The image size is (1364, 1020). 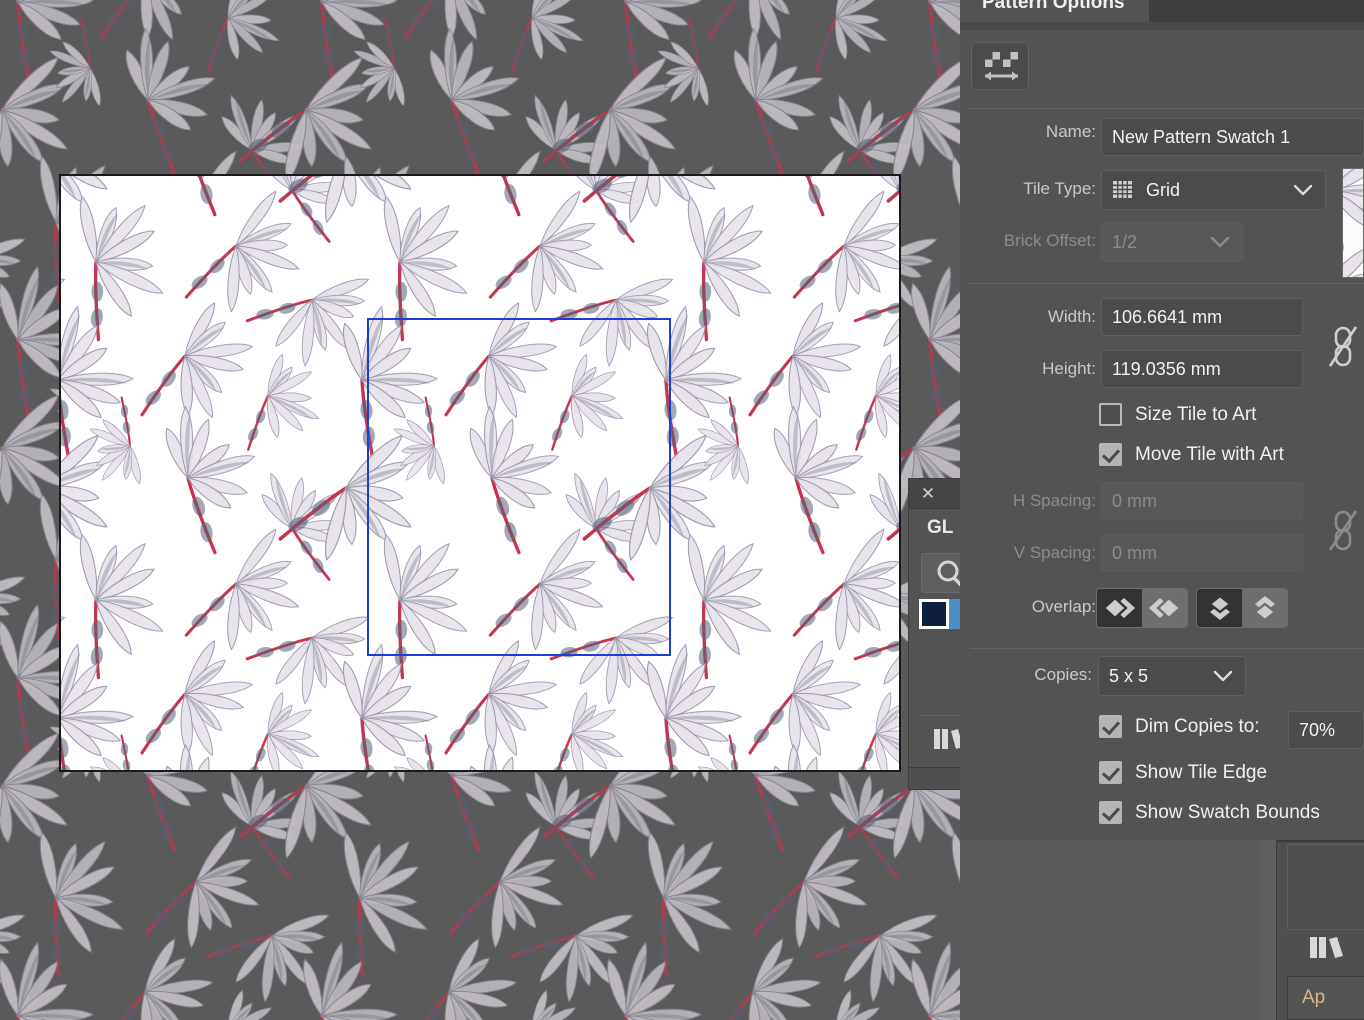 I want to click on grid-icon, so click(x=1122, y=189).